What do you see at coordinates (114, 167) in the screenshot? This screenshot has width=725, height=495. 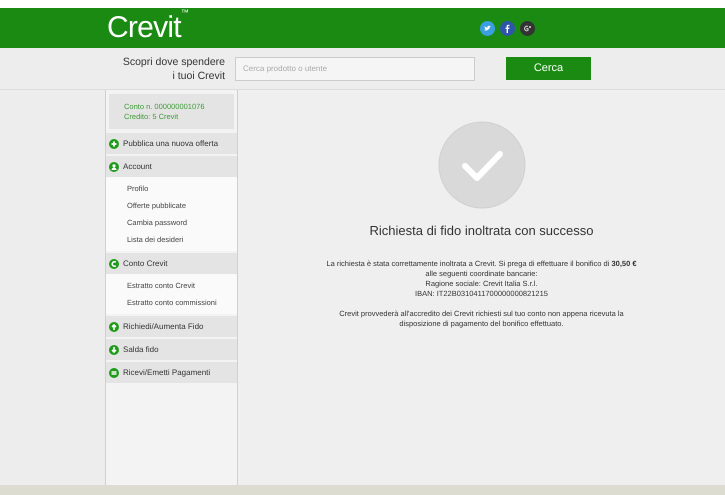 I see `person-icon` at bounding box center [114, 167].